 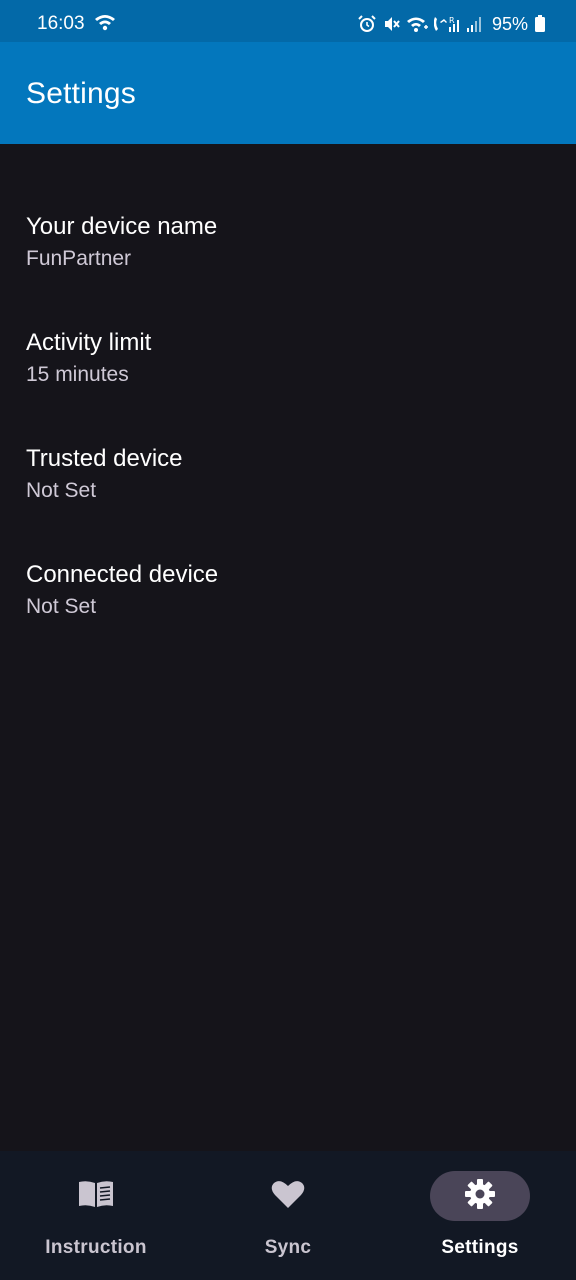 I want to click on nav-item-settings: Settings, so click(x=480, y=1215).